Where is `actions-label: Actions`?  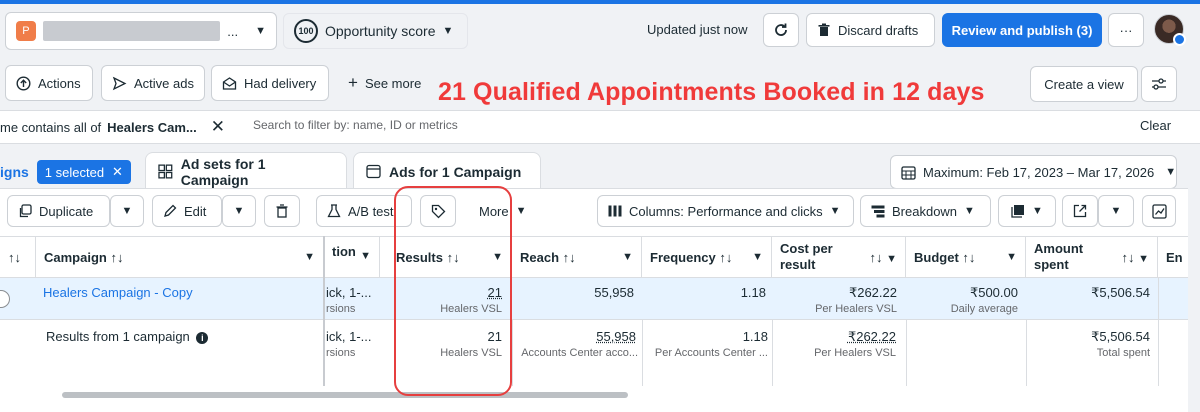 actions-label: Actions is located at coordinates (59, 83).